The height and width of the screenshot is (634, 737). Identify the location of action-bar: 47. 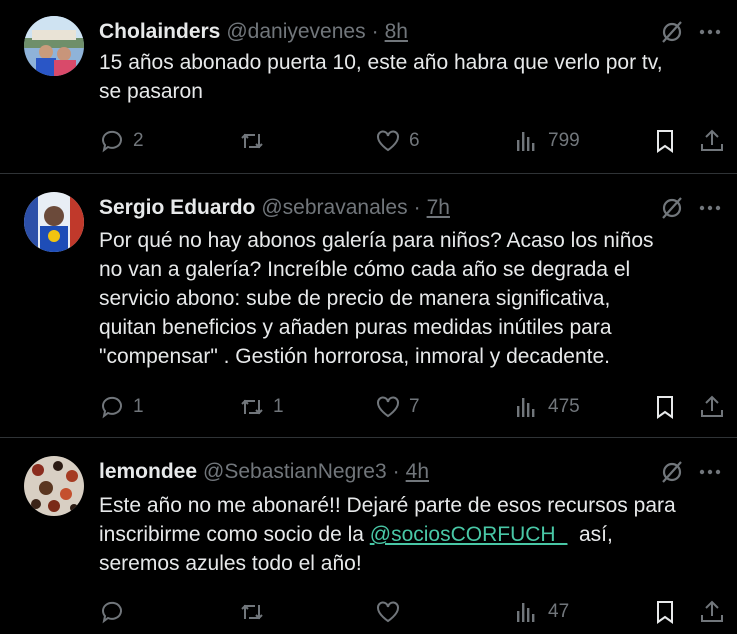
(414, 612).